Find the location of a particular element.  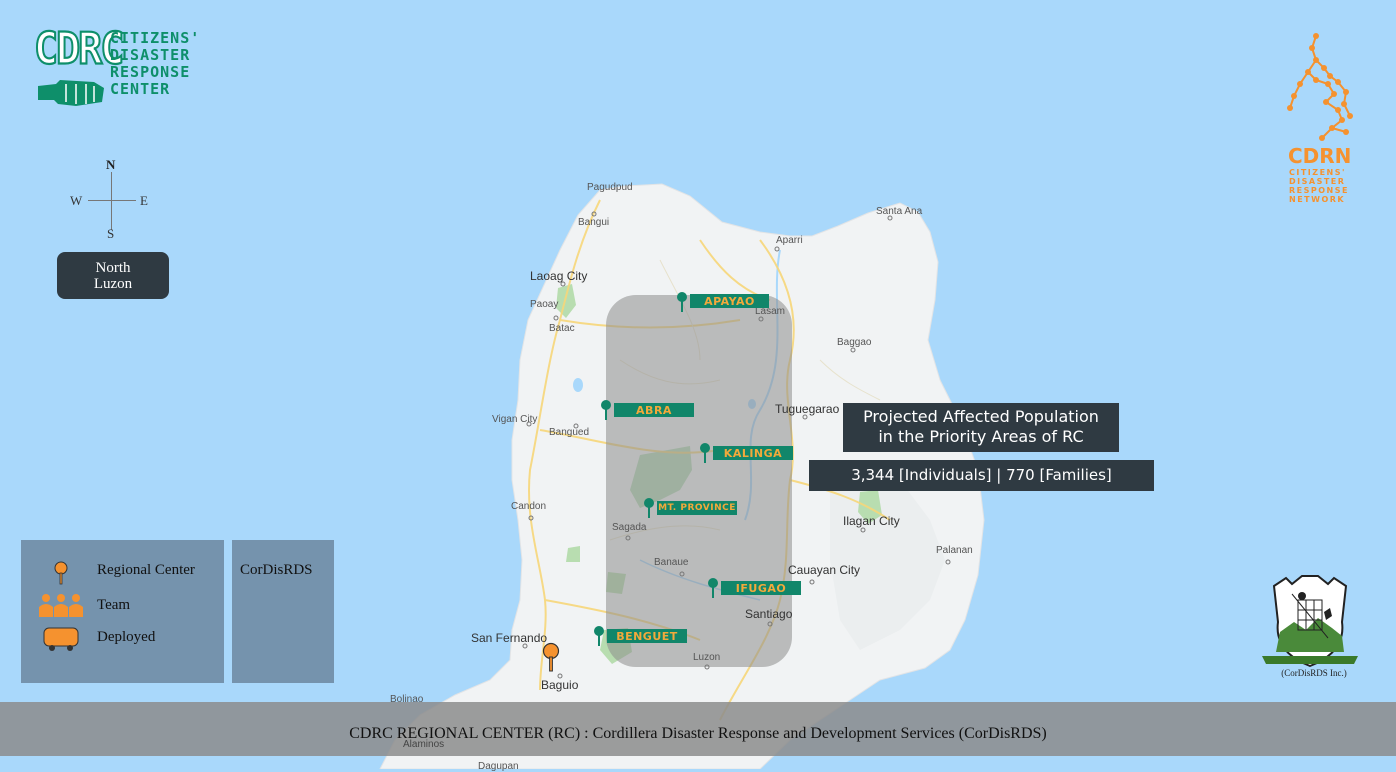

regional-center-pin-icon is located at coordinates (551, 657).